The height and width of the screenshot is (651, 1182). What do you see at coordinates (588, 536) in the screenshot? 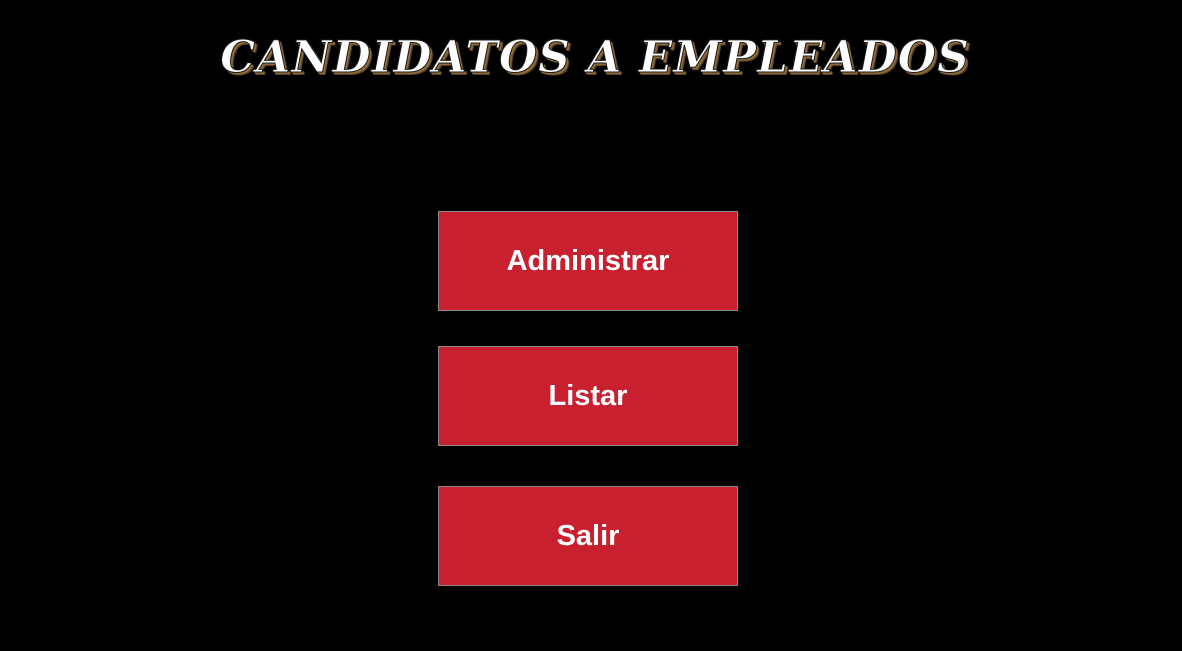
I see `salir-button: Salir` at bounding box center [588, 536].